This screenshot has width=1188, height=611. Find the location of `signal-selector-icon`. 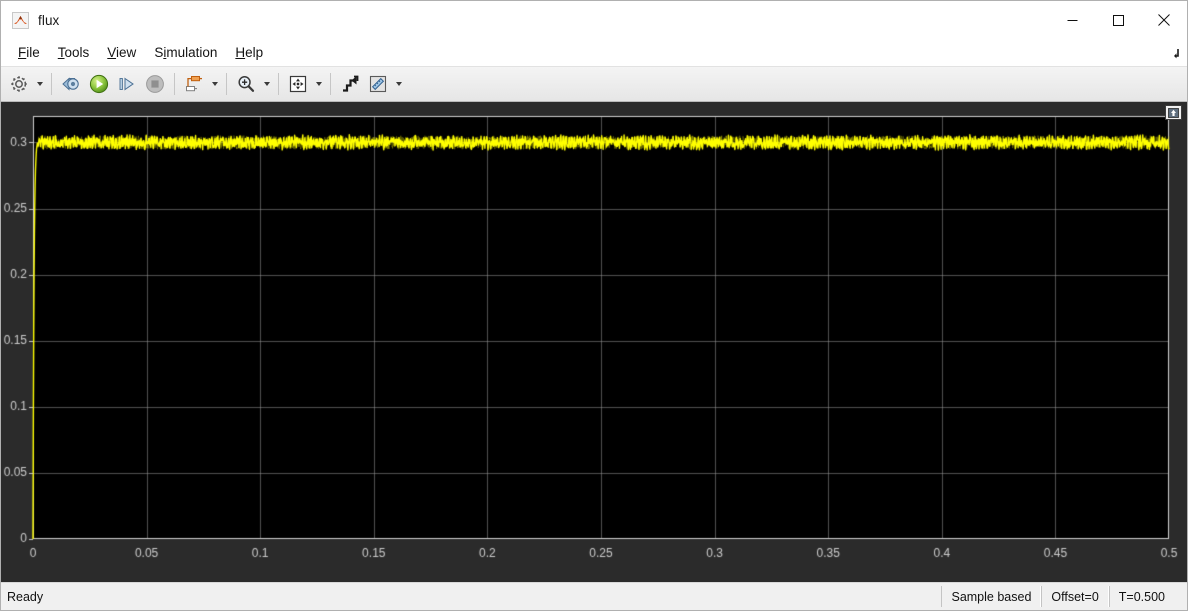

signal-selector-icon is located at coordinates (194, 84).